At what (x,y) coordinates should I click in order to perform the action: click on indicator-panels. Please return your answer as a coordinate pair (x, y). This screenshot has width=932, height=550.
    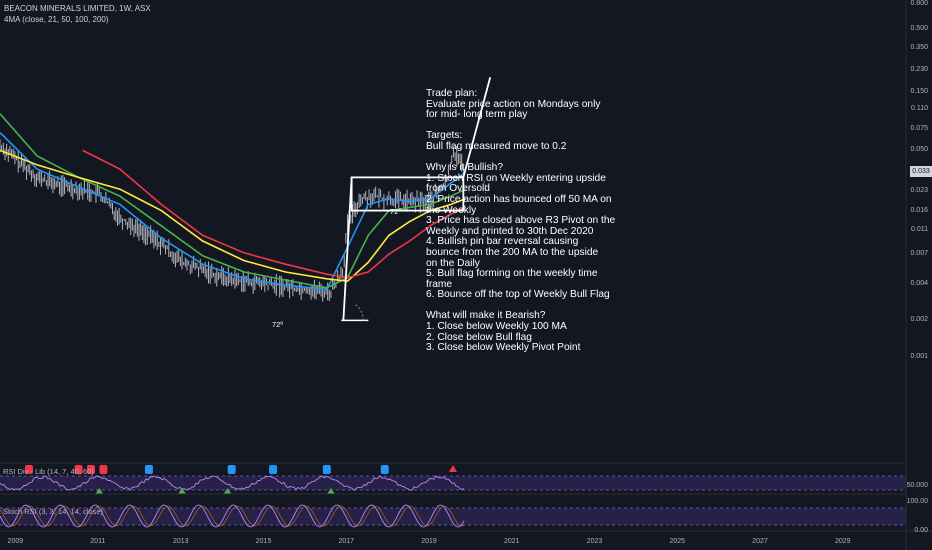
    Looking at the image, I should click on (453, 496).